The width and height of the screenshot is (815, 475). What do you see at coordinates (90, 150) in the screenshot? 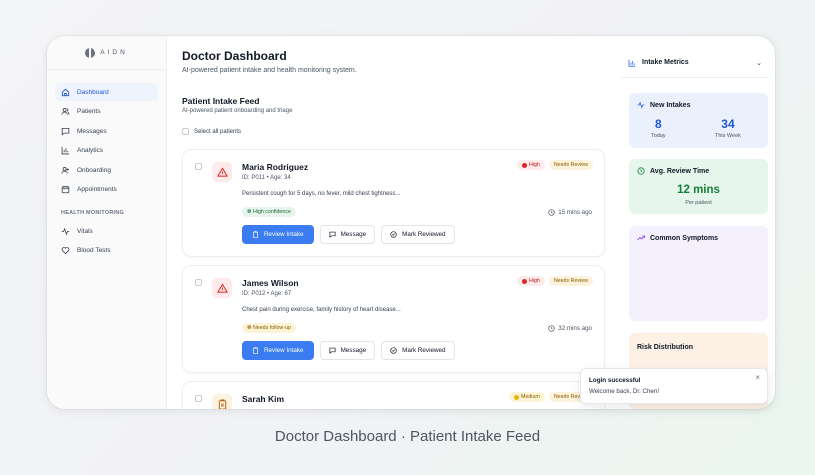
I see `sidebar-item-label: Analytics` at bounding box center [90, 150].